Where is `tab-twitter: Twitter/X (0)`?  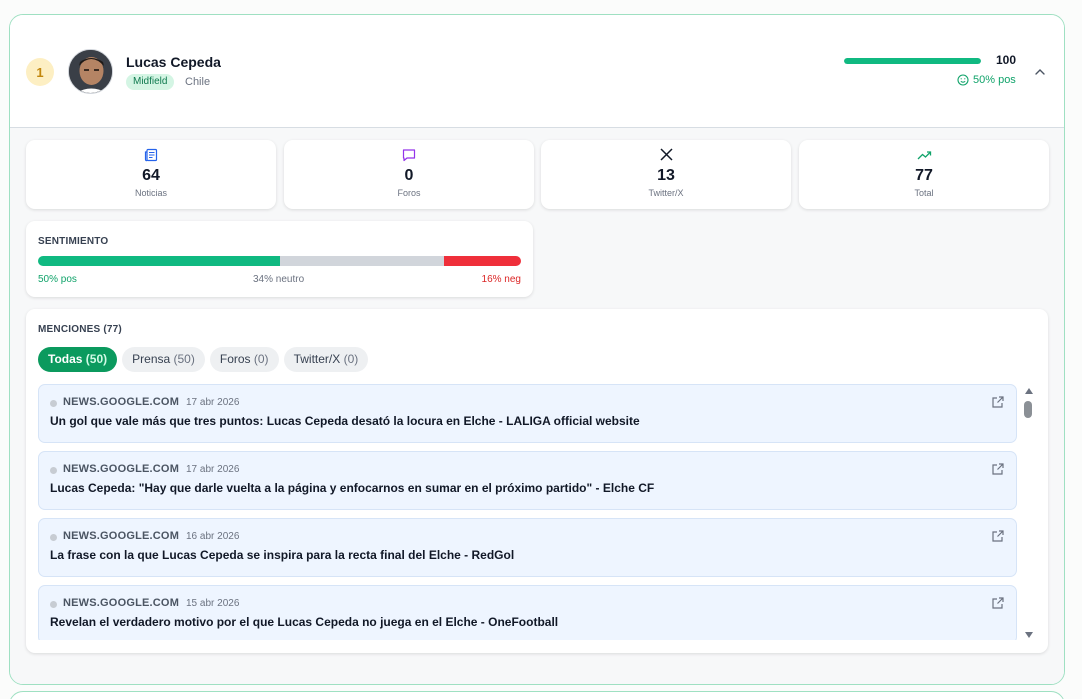
tab-twitter: Twitter/X (0) is located at coordinates (326, 359).